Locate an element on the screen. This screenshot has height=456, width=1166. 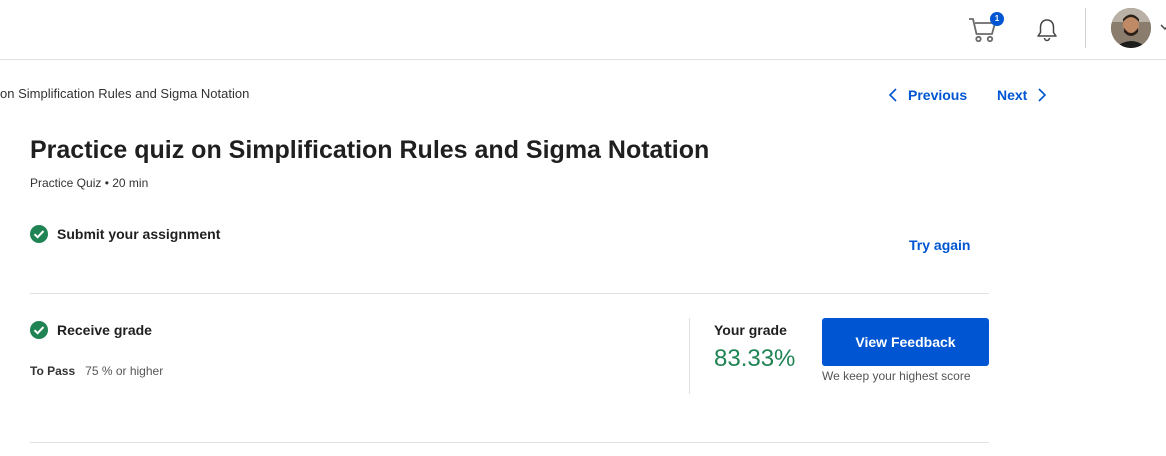
next-button: Next is located at coordinates (1022, 95).